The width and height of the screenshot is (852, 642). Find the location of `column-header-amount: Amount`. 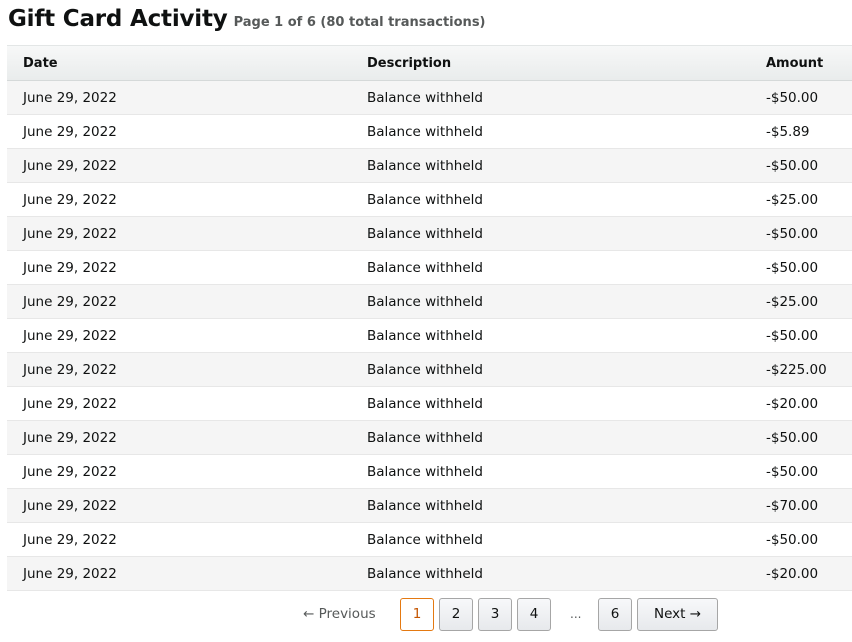

column-header-amount: Amount is located at coordinates (795, 63).